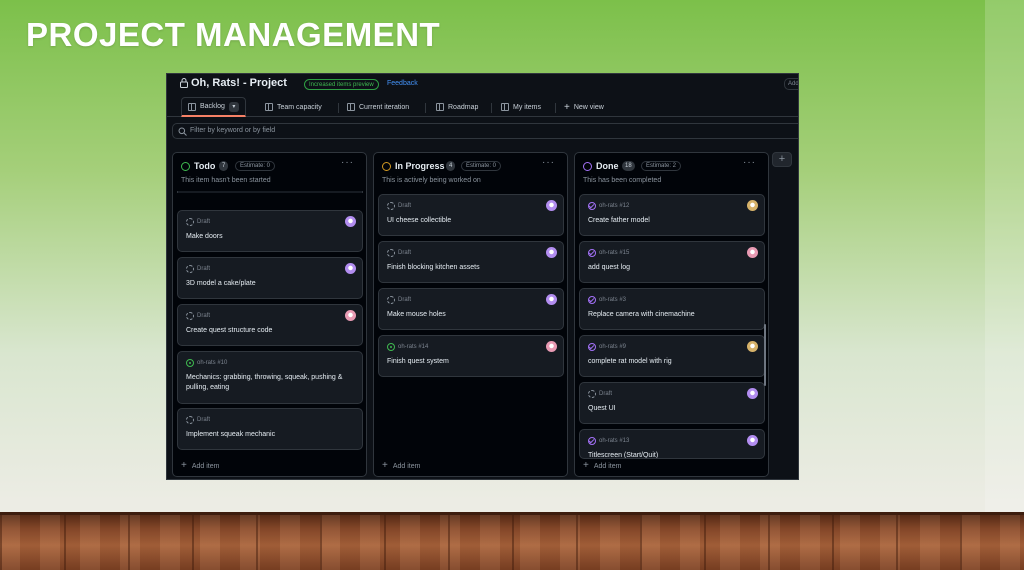 The image size is (1024, 570). I want to click on card: oh-rats #12 Create father model, so click(672, 215).